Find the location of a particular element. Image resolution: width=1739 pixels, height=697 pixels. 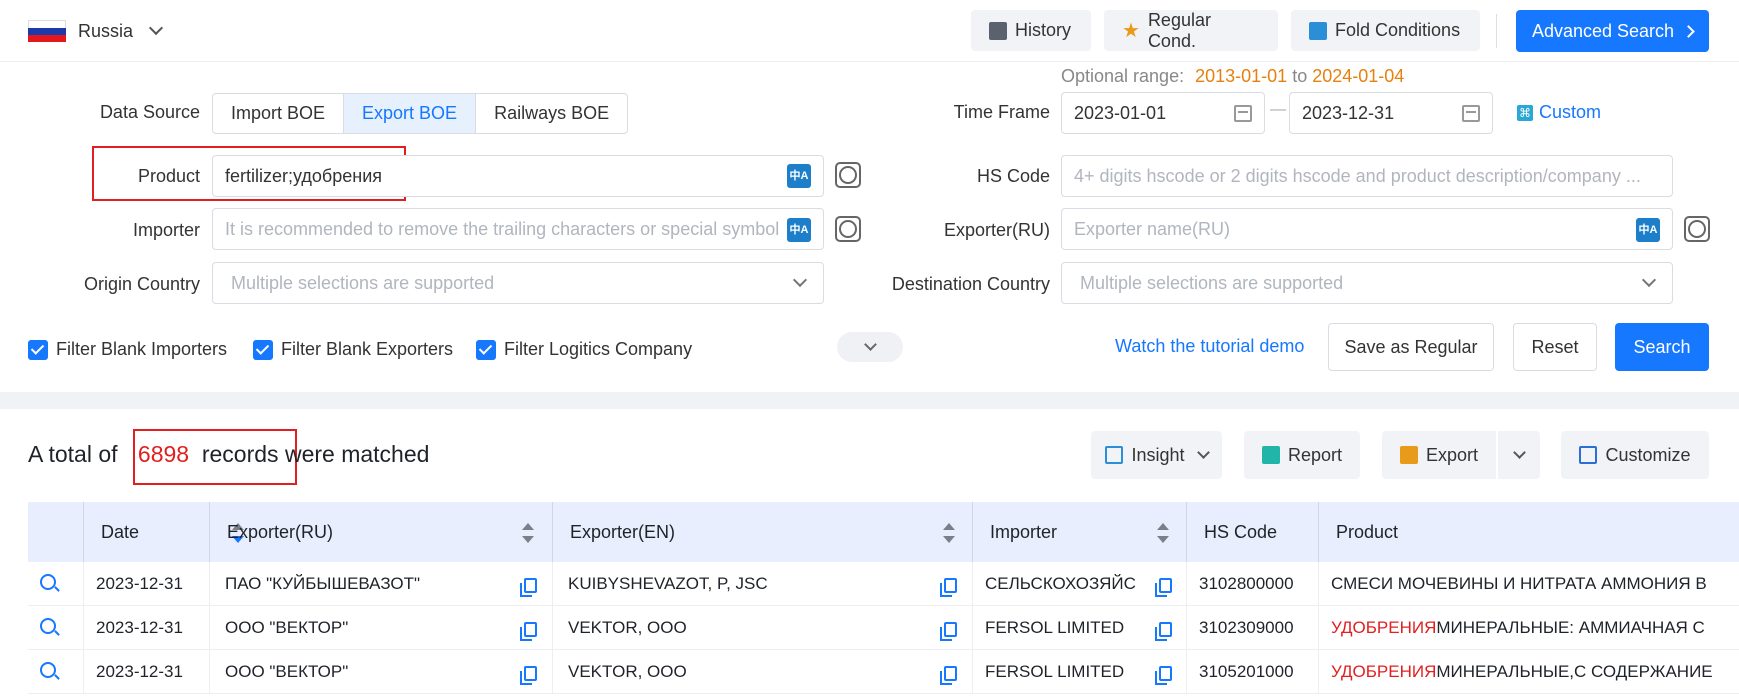

results-summary: A total of 6898 records were matched is located at coordinates (228, 454).